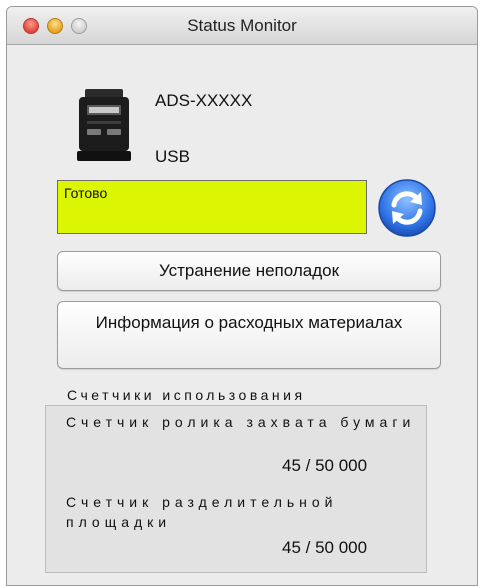 The width and height of the screenshot is (483, 586). I want to click on separation-pad-counter-value: 45 / 50 000, so click(325, 547).